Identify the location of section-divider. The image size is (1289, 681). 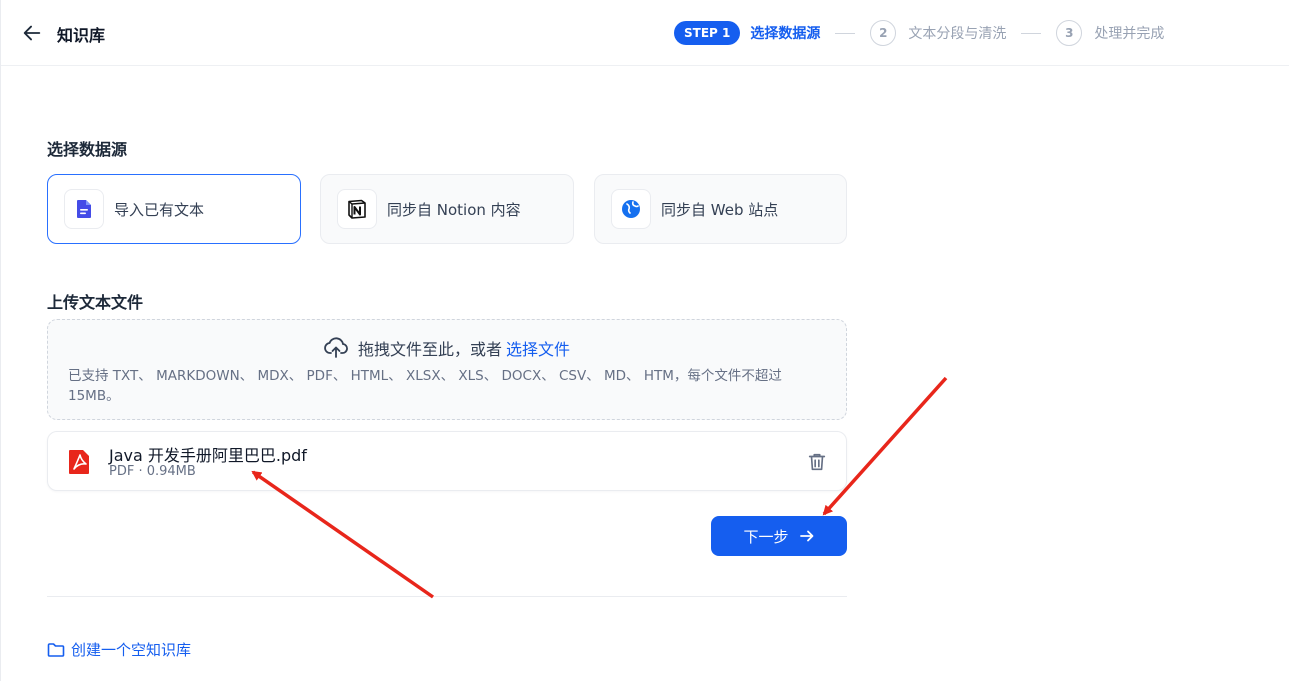
(447, 596).